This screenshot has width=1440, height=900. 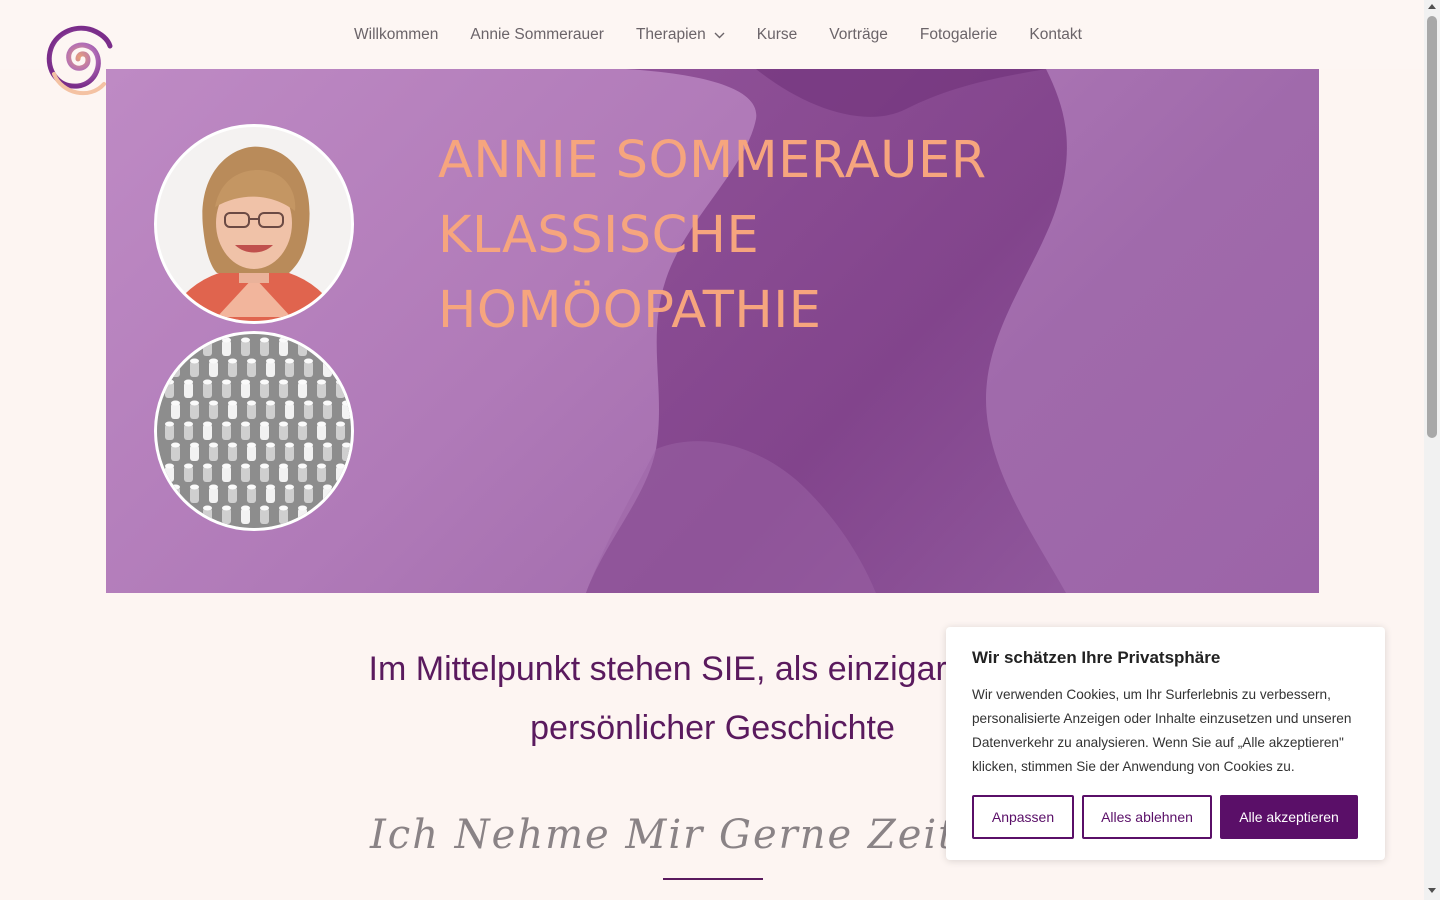 I want to click on nav-item-kontakt: Kontakt, so click(x=1055, y=35).